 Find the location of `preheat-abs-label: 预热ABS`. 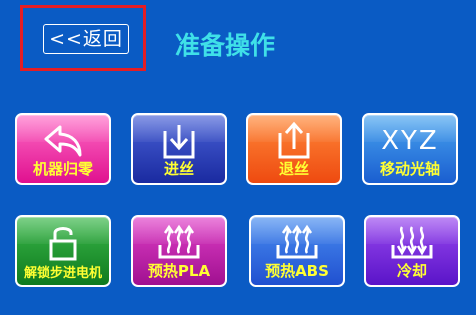

preheat-abs-label: 预热ABS is located at coordinates (297, 271).